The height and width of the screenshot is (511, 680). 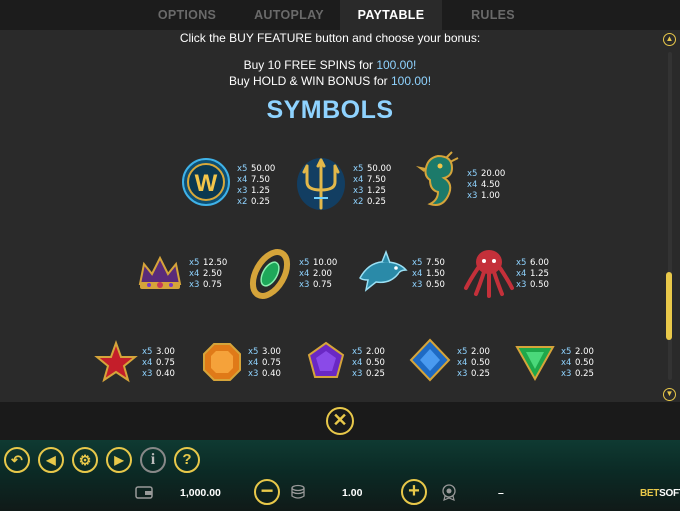 What do you see at coordinates (501, 493) in the screenshot?
I see `win-value: –` at bounding box center [501, 493].